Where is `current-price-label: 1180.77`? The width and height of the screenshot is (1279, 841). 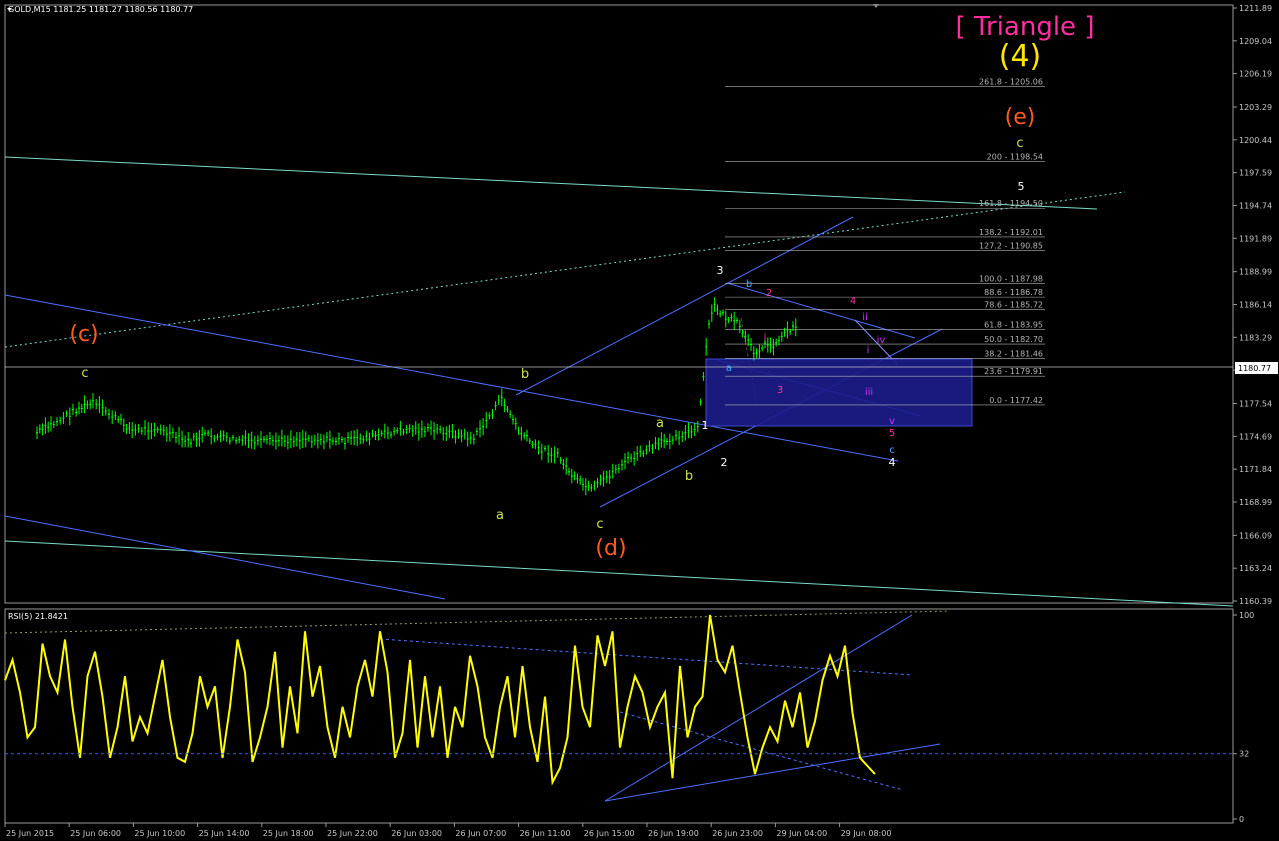
current-price-label: 1180.77 is located at coordinates (1254, 368).